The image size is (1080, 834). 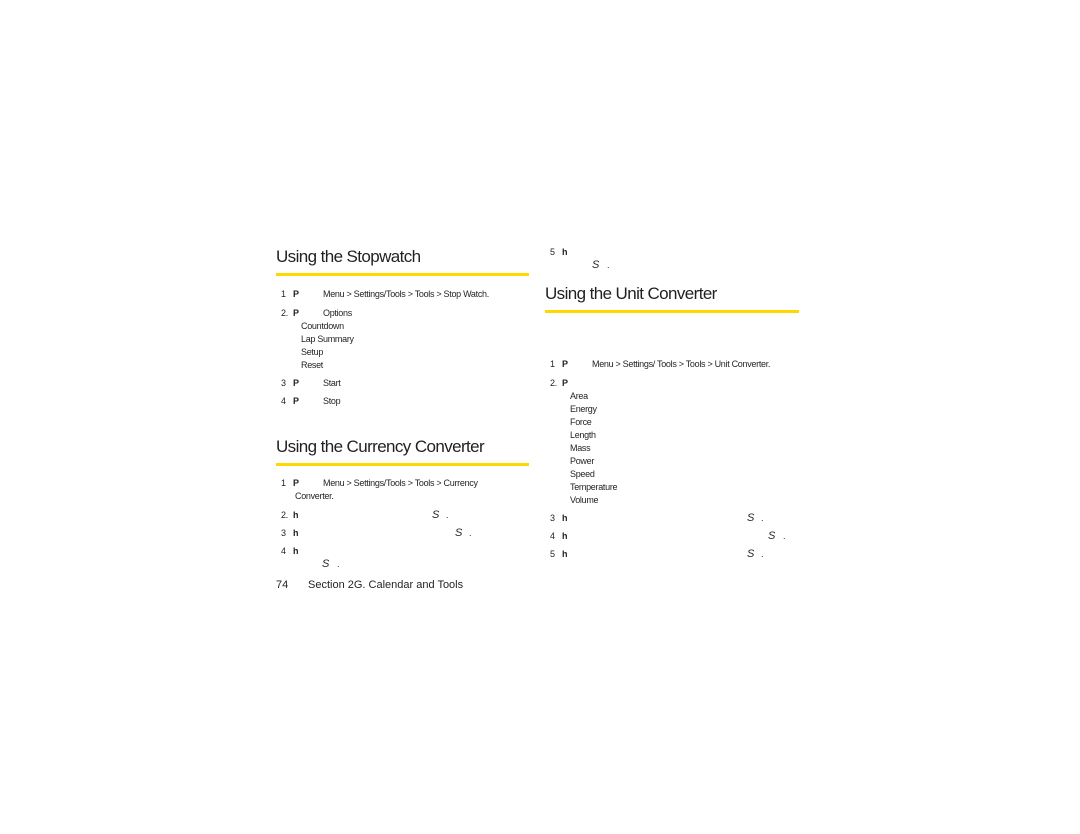 I want to click on option-mass: Mass, so click(x=580, y=448).